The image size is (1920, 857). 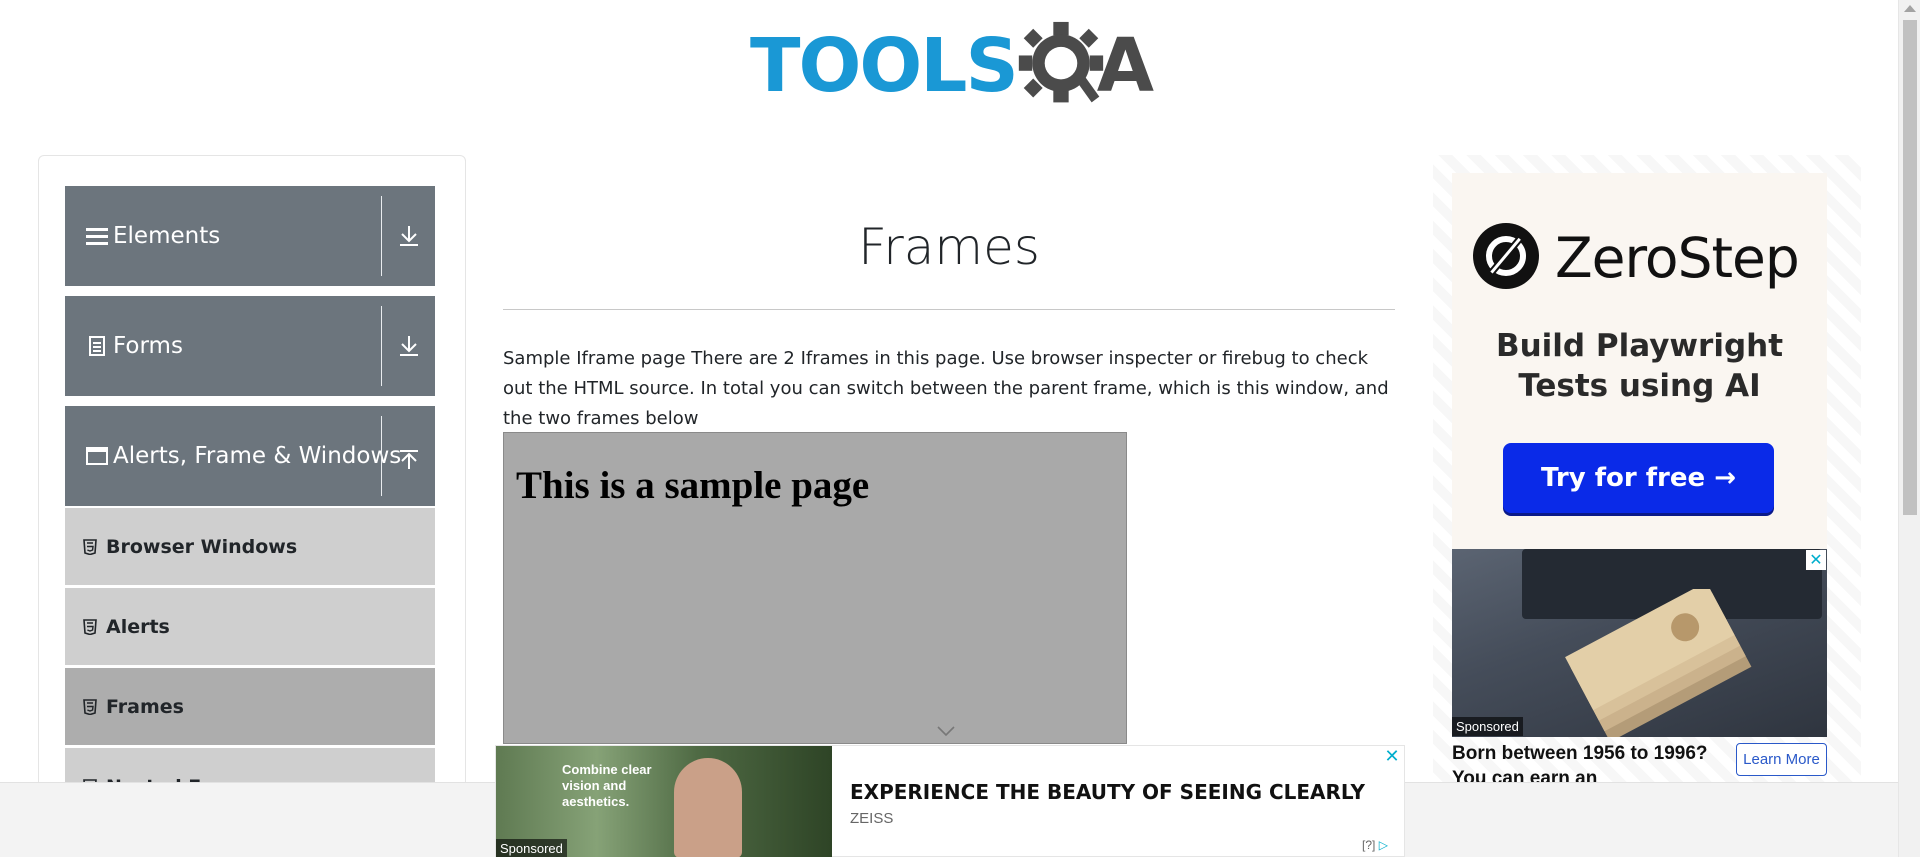 I want to click on vertical-scrollbar, so click(x=1909, y=428).